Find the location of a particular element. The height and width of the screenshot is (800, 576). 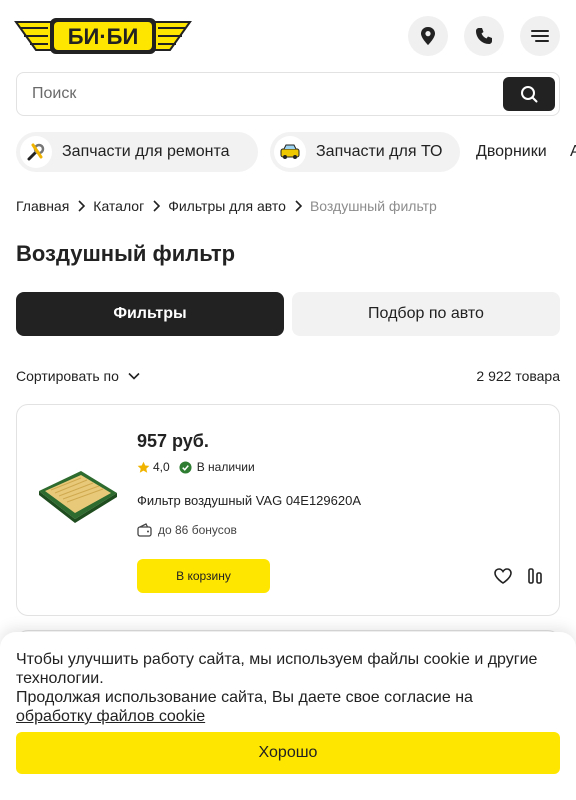

bonus-text: до 86 бонусов is located at coordinates (197, 530).